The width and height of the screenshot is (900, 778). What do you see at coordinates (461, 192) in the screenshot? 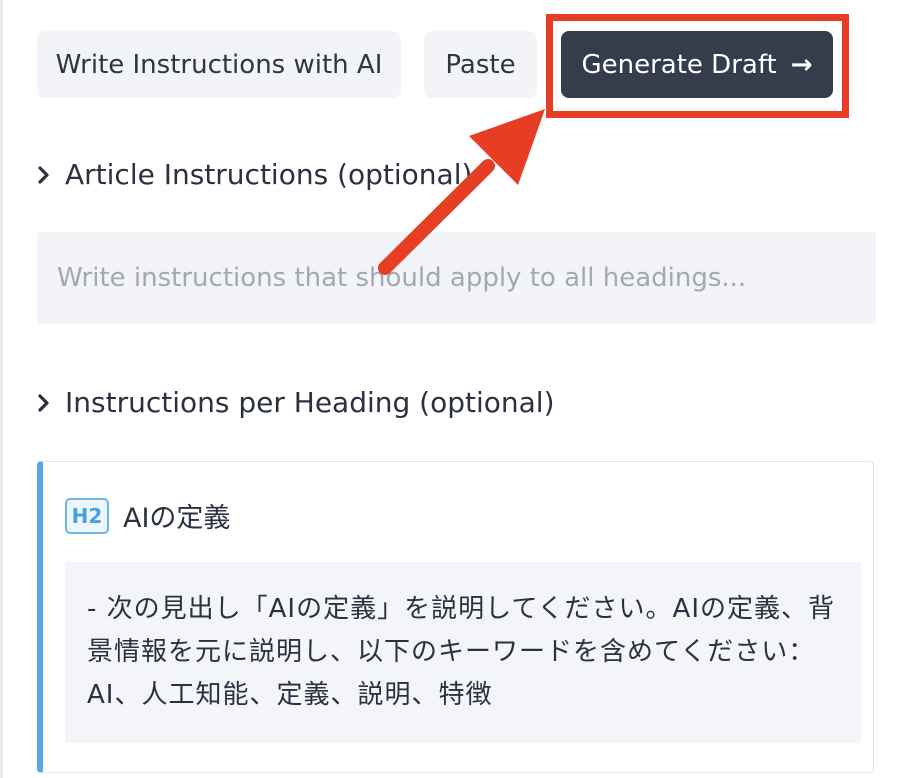
I see `annotation-arrow` at bounding box center [461, 192].